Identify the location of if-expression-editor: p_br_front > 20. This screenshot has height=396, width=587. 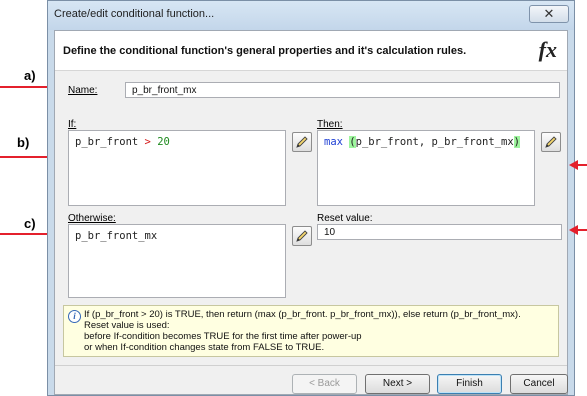
(177, 168).